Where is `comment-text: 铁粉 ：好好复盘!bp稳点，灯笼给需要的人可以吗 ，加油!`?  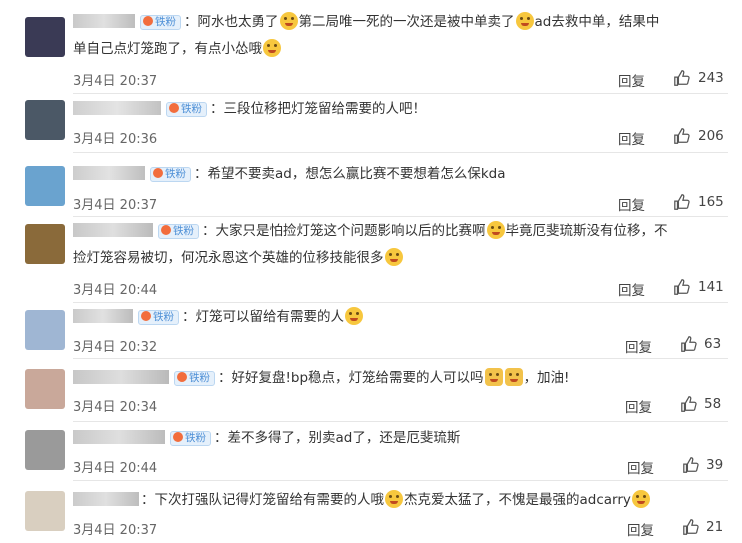
comment-text: 铁粉 ：好好复盘!bp稳点，灯笼给需要的人可以吗 ，加油! is located at coordinates (398, 378).